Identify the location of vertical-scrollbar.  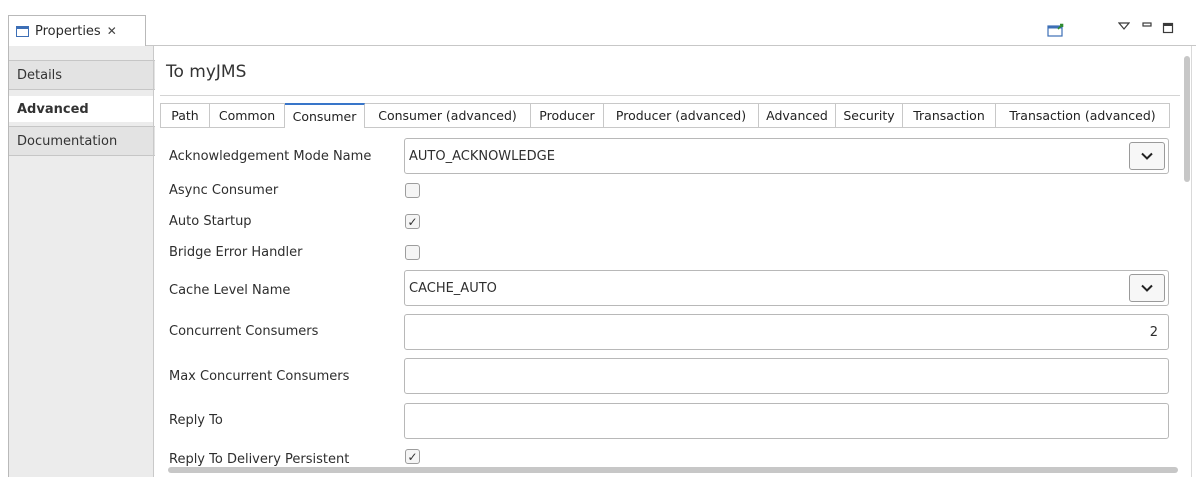
(1187, 119).